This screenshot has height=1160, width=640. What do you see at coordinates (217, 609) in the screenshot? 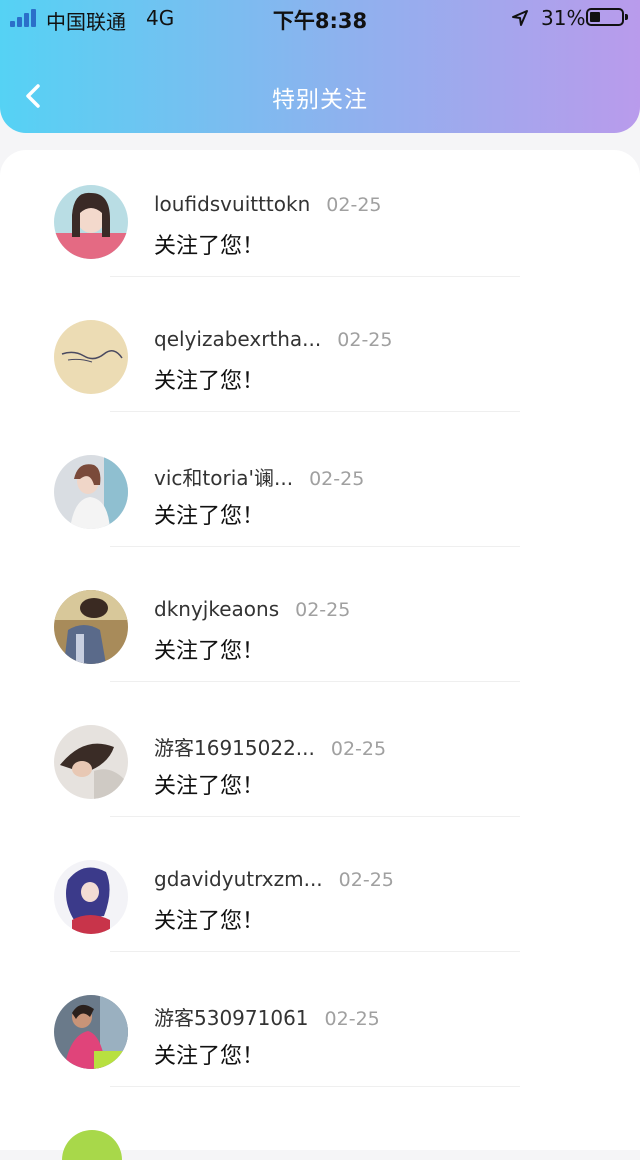
I see `user-name-text: dknyjkeaons` at bounding box center [217, 609].